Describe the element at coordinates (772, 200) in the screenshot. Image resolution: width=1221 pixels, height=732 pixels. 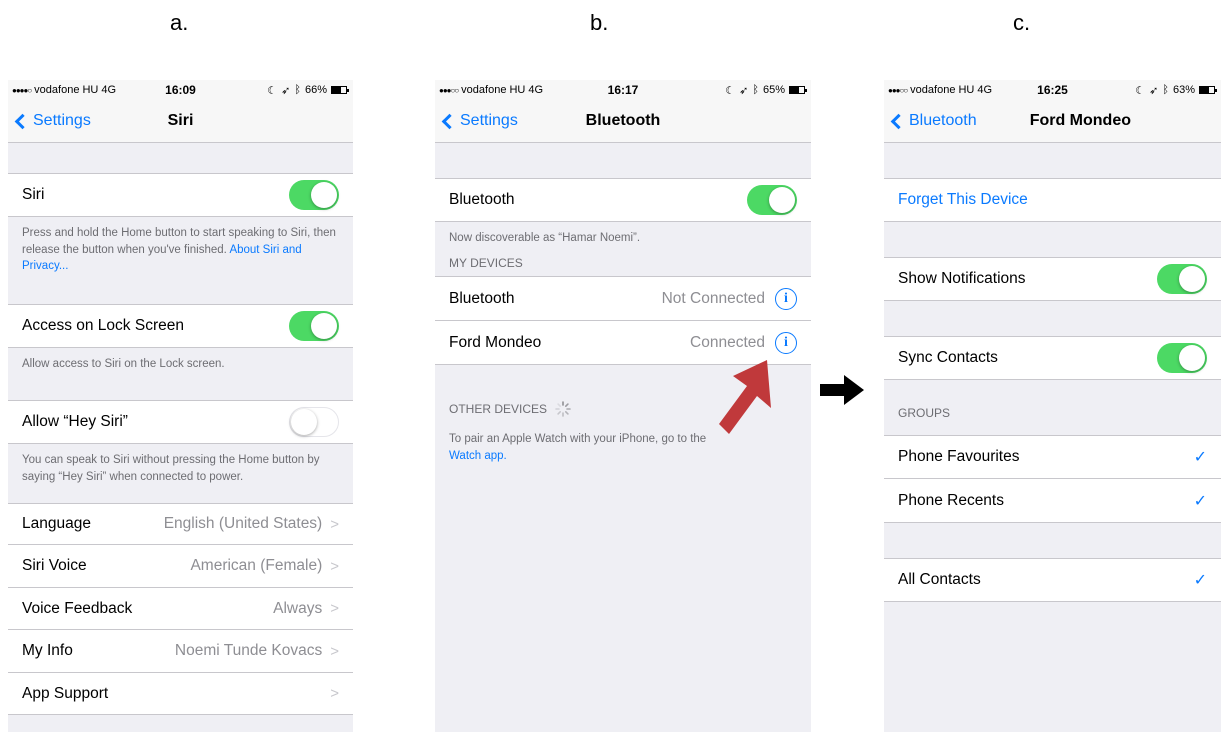
I see `bluetooth-toggle` at that location.